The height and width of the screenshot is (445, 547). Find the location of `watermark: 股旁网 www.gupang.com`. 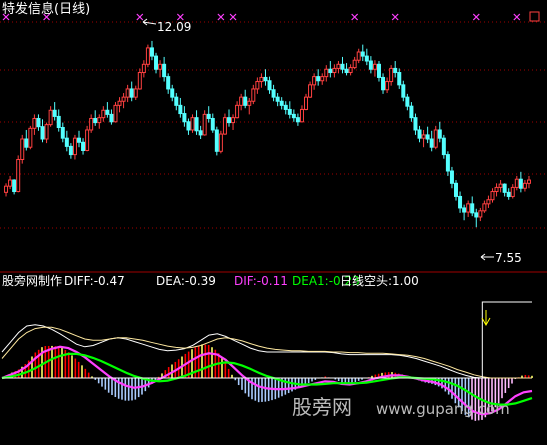

watermark: 股旁网 www.gupang.com is located at coordinates (401, 407).